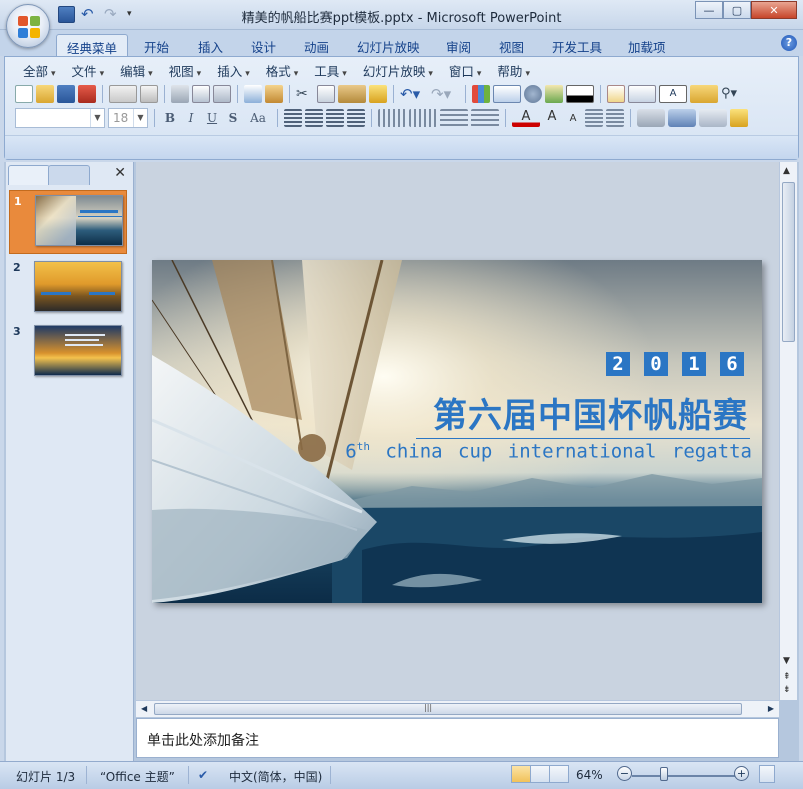  What do you see at coordinates (136, 72) in the screenshot?
I see `menu-edit: 编辑 ▾` at bounding box center [136, 72].